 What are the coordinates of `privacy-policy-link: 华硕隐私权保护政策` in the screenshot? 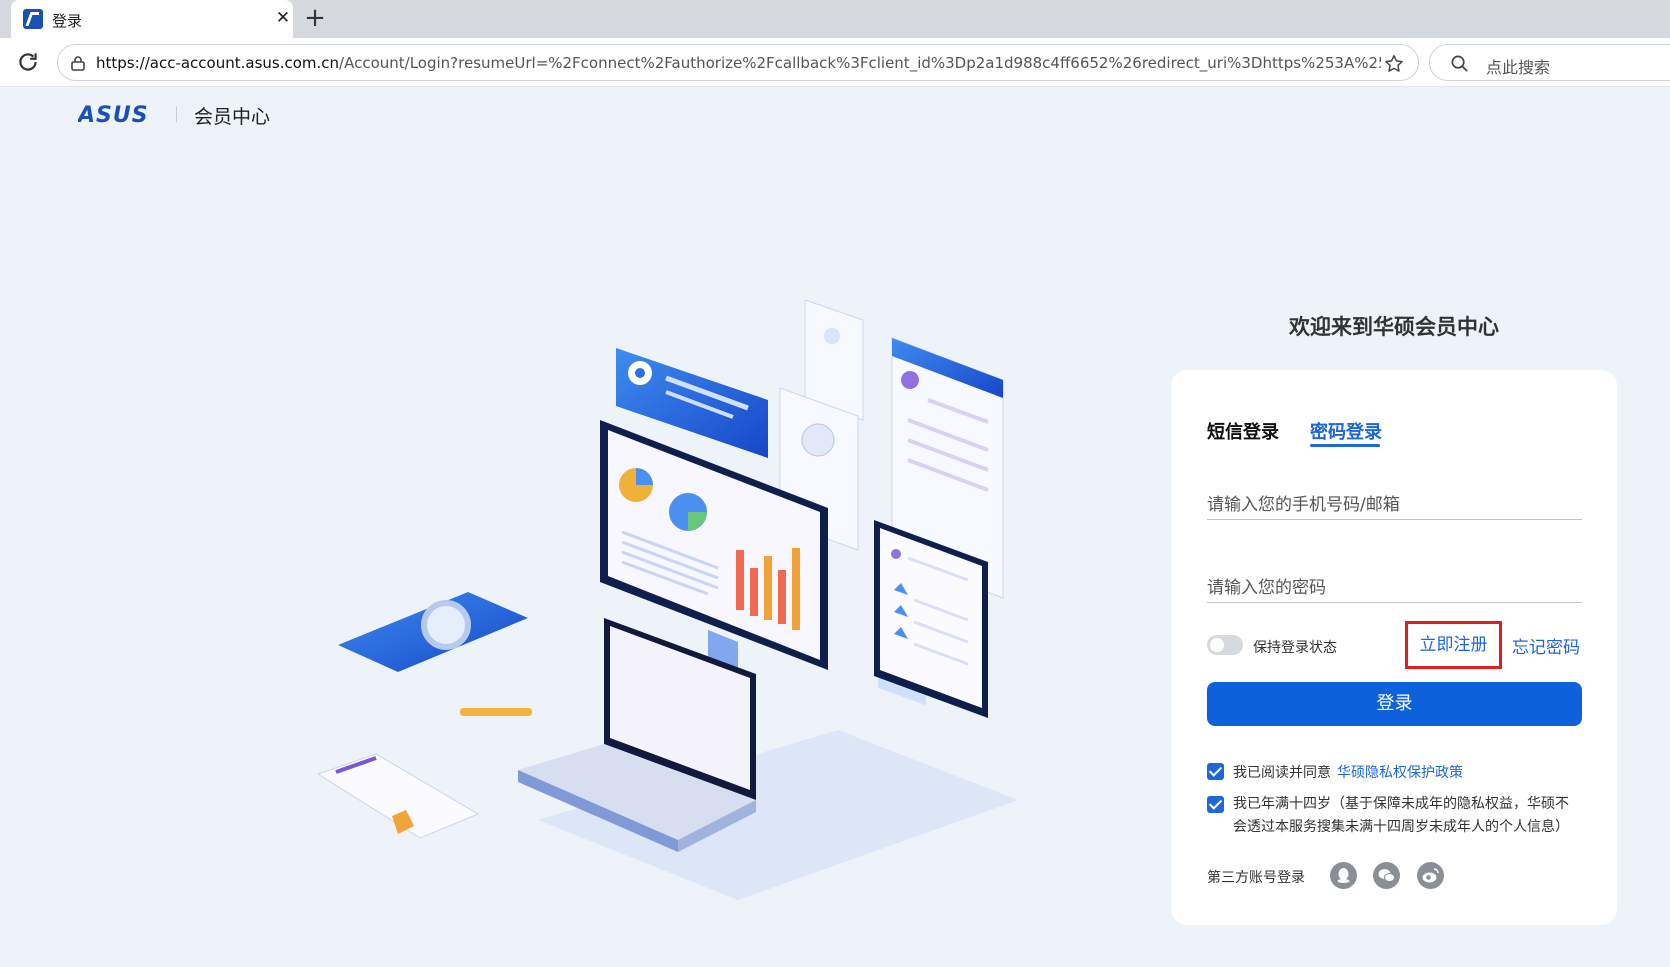 It's located at (1400, 773).